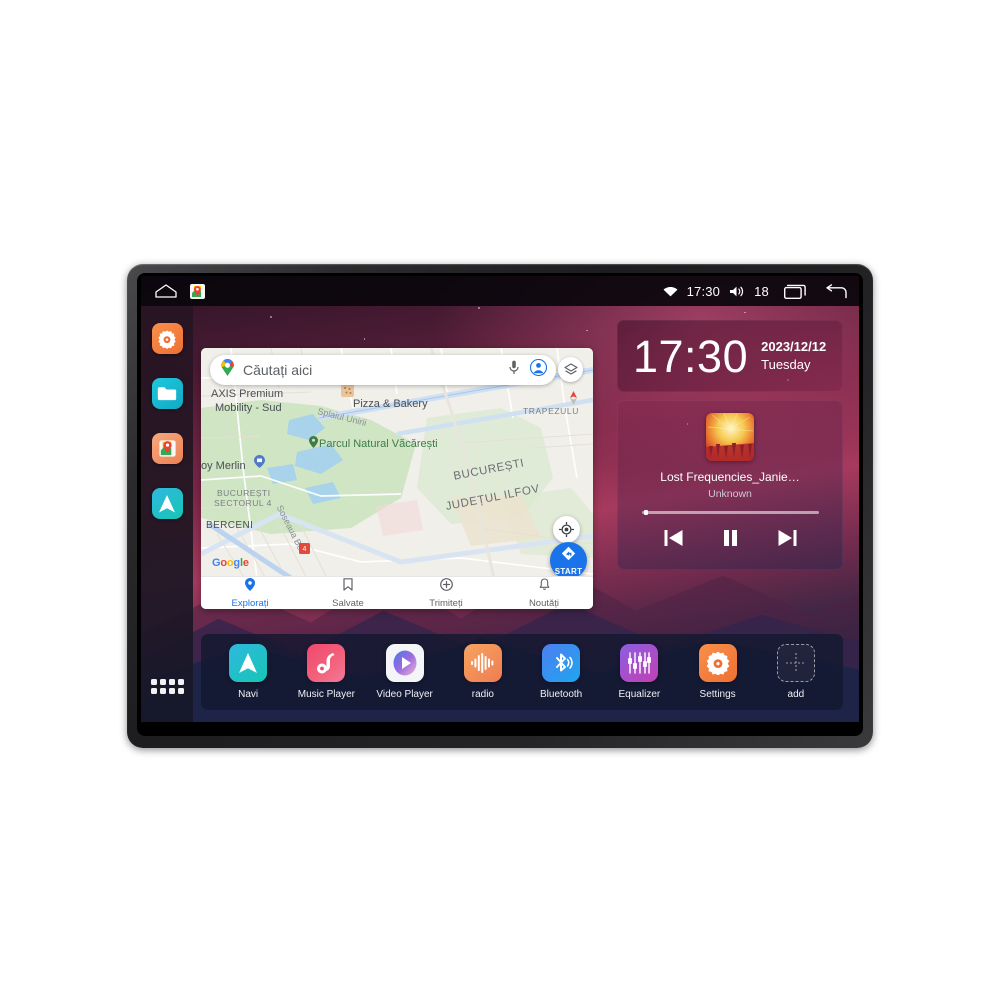 The width and height of the screenshot is (1000, 1000). What do you see at coordinates (482, 663) in the screenshot?
I see `radio-waveform-icon` at bounding box center [482, 663].